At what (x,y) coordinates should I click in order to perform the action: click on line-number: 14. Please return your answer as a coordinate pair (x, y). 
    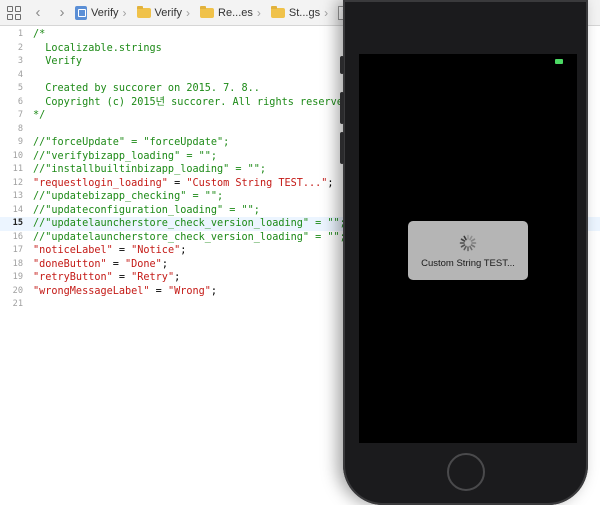
    Looking at the image, I should click on (17, 209).